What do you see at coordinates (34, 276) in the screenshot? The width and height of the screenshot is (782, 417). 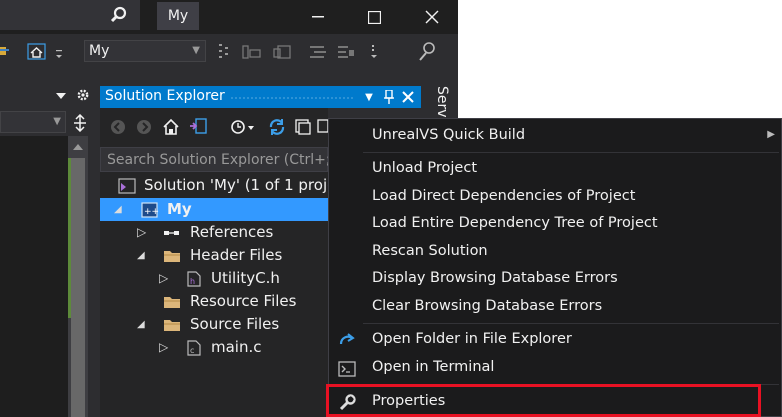 I see `code-editor-area` at bounding box center [34, 276].